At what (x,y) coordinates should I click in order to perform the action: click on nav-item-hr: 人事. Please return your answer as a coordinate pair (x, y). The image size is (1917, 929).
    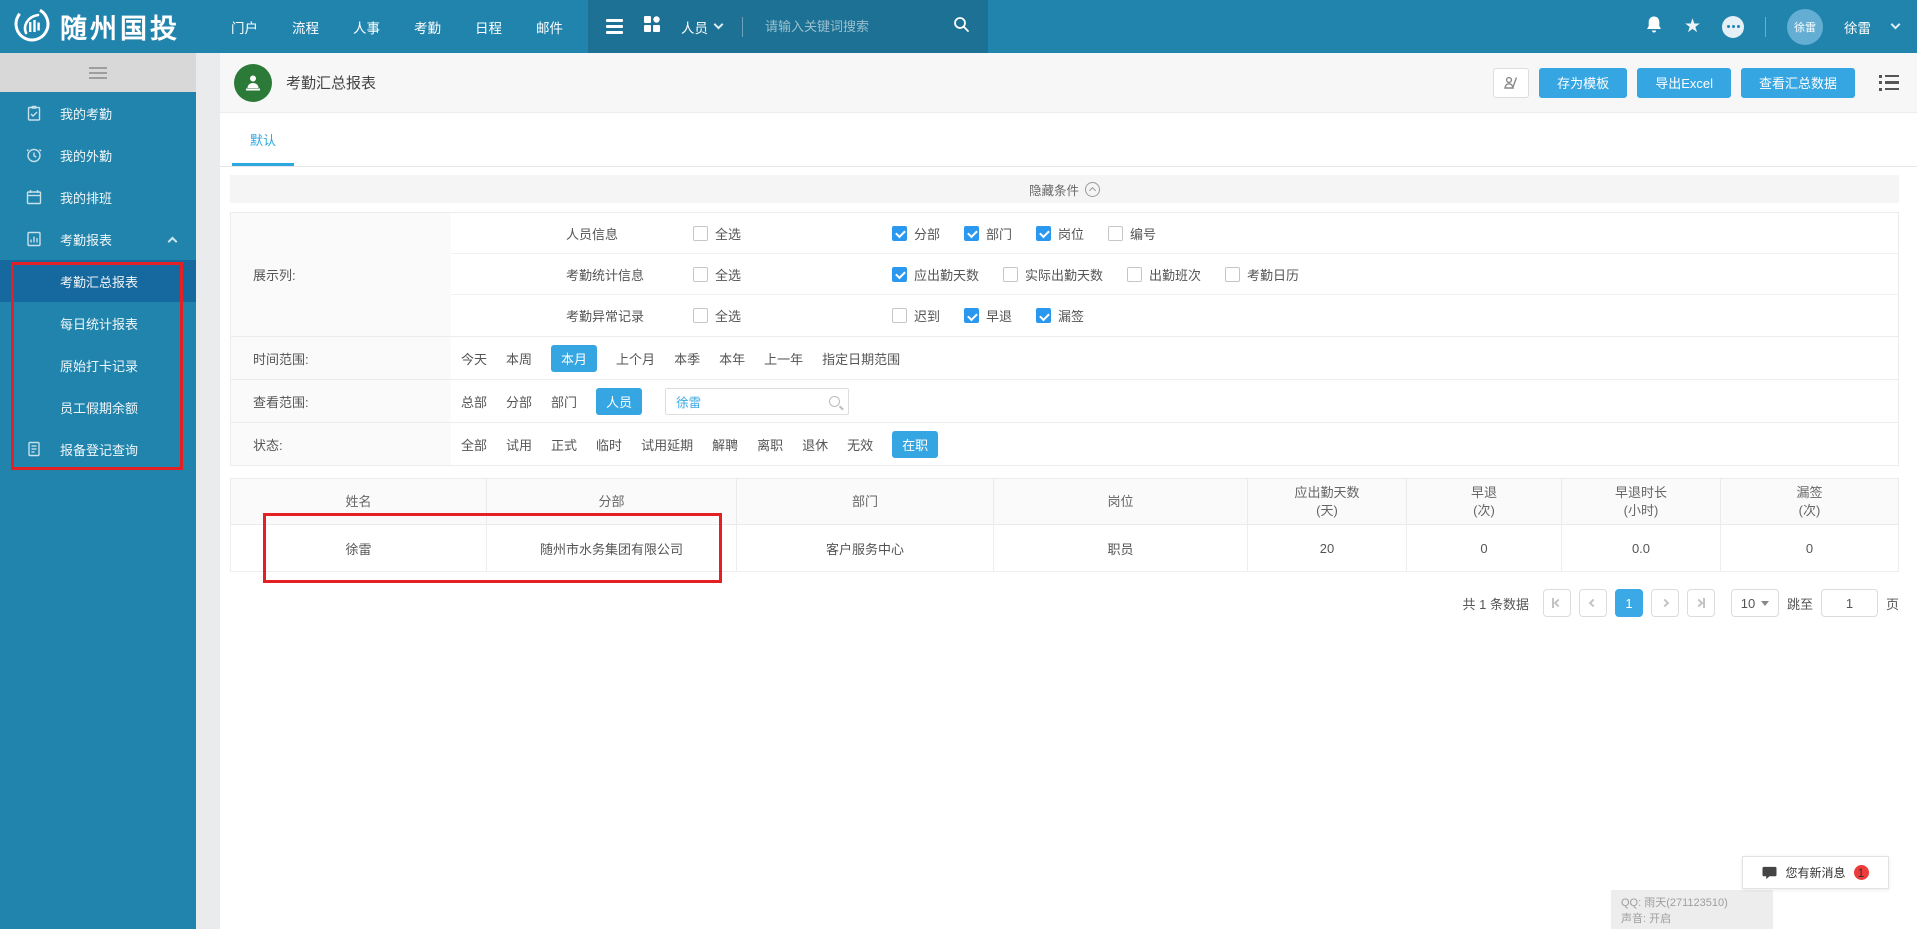
    Looking at the image, I should click on (366, 26).